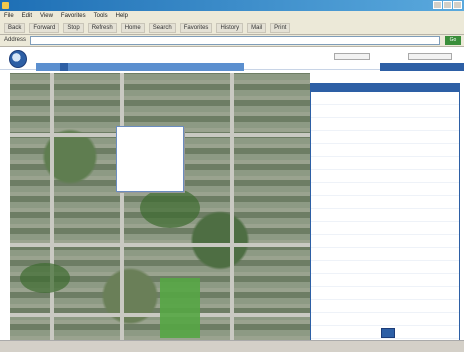 This screenshot has width=464, height=352. What do you see at coordinates (15, 27) in the screenshot?
I see `back-button: Back` at bounding box center [15, 27].